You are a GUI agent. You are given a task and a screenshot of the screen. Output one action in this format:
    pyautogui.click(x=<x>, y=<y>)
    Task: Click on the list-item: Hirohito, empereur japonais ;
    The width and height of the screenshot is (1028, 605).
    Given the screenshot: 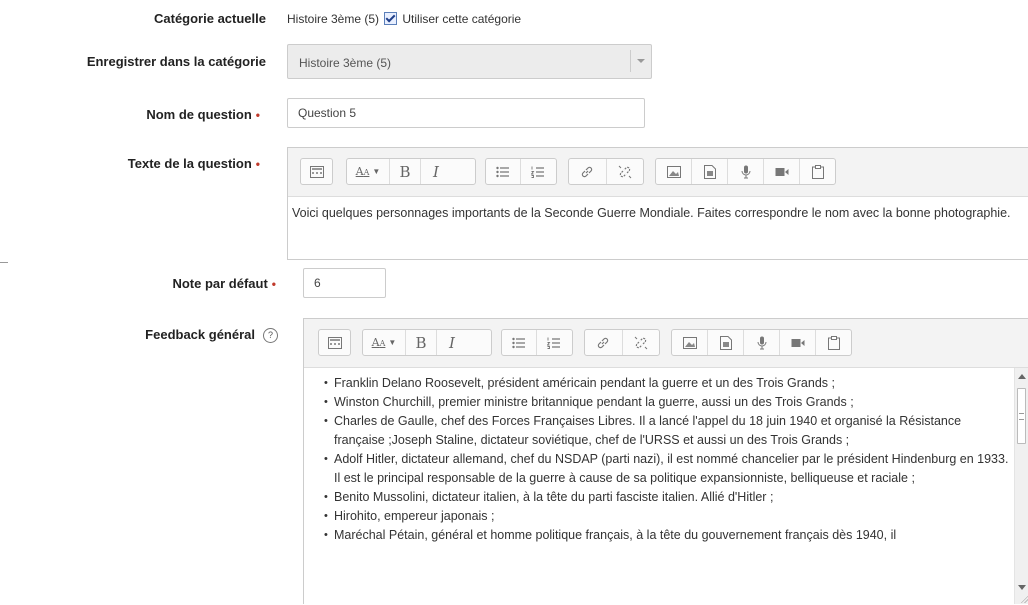 What is the action you would take?
    pyautogui.click(x=668, y=516)
    